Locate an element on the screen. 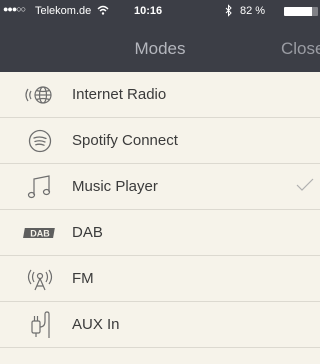 This screenshot has height=364, width=320. music-note-icon is located at coordinates (40, 187).